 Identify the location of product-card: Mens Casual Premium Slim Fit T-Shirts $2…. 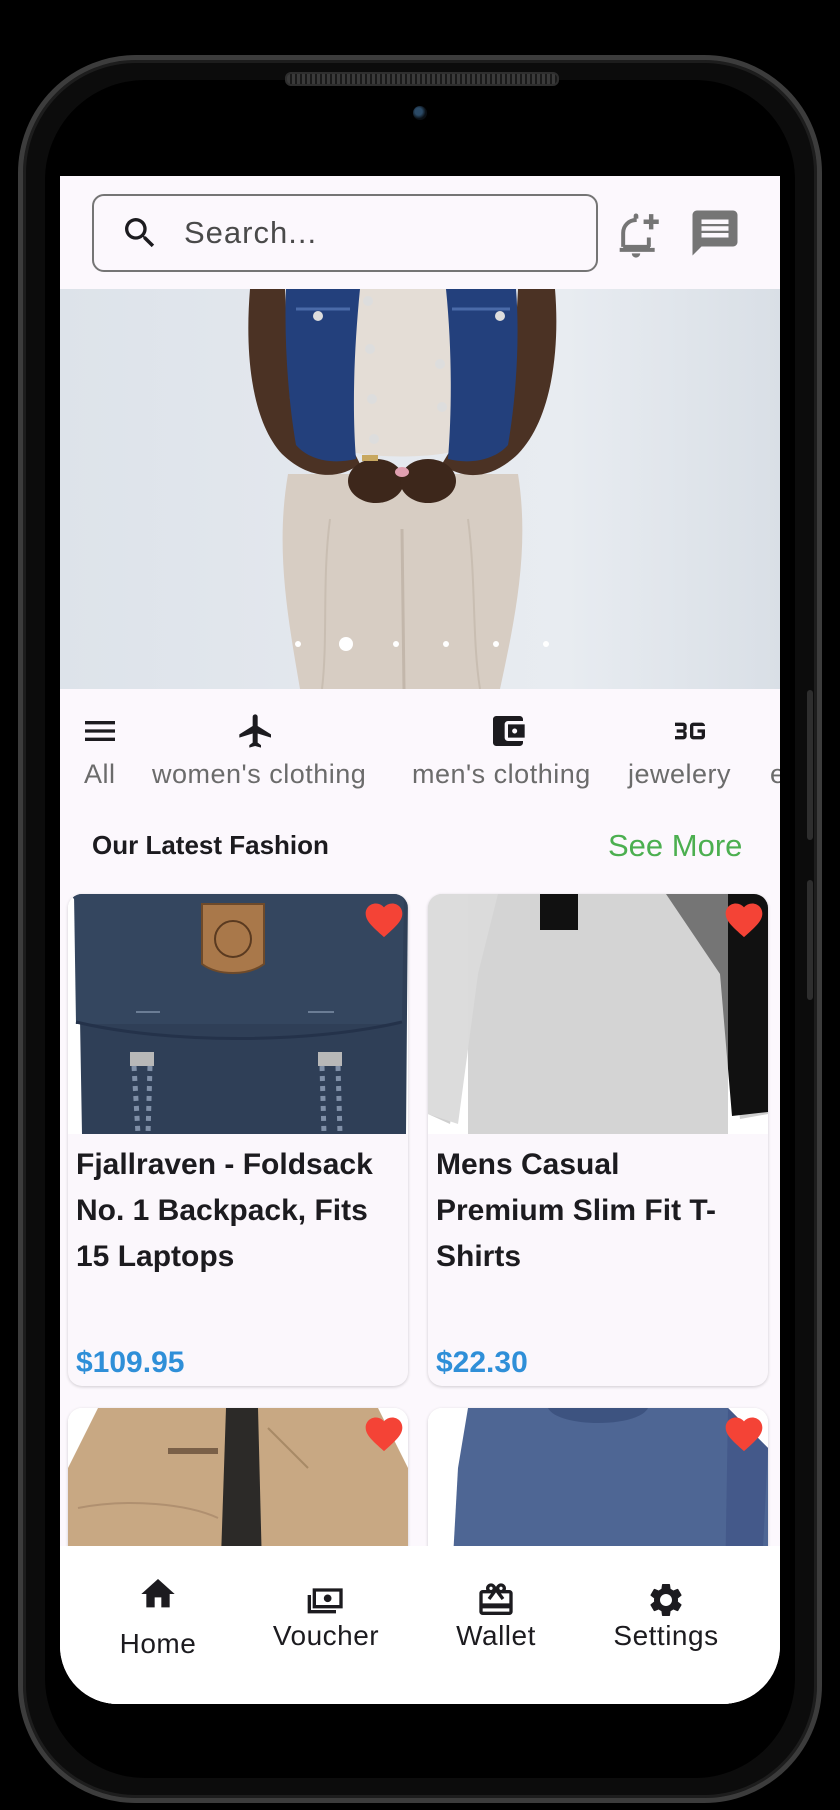
(598, 1140).